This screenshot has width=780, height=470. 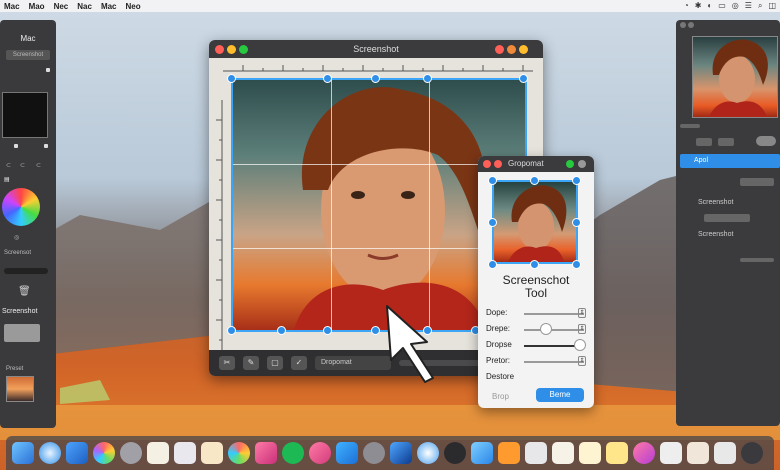 What do you see at coordinates (428, 453) in the screenshot?
I see `safari-compass-icon` at bounding box center [428, 453].